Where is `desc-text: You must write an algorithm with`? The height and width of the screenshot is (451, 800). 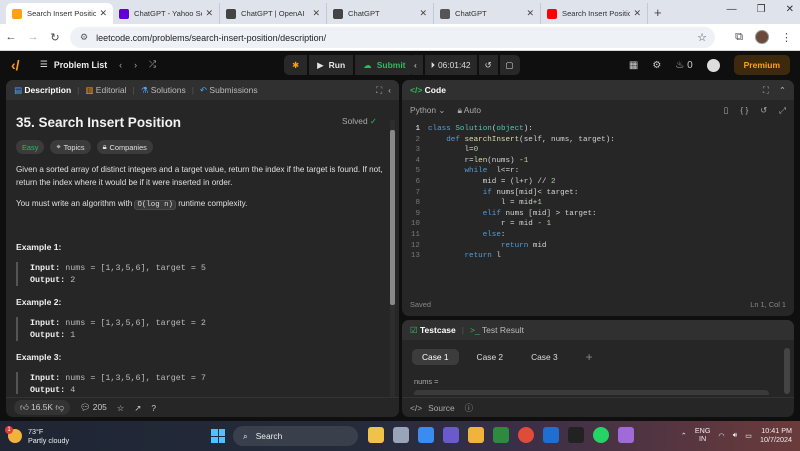 desc-text: You must write an algorithm with is located at coordinates (75, 203).